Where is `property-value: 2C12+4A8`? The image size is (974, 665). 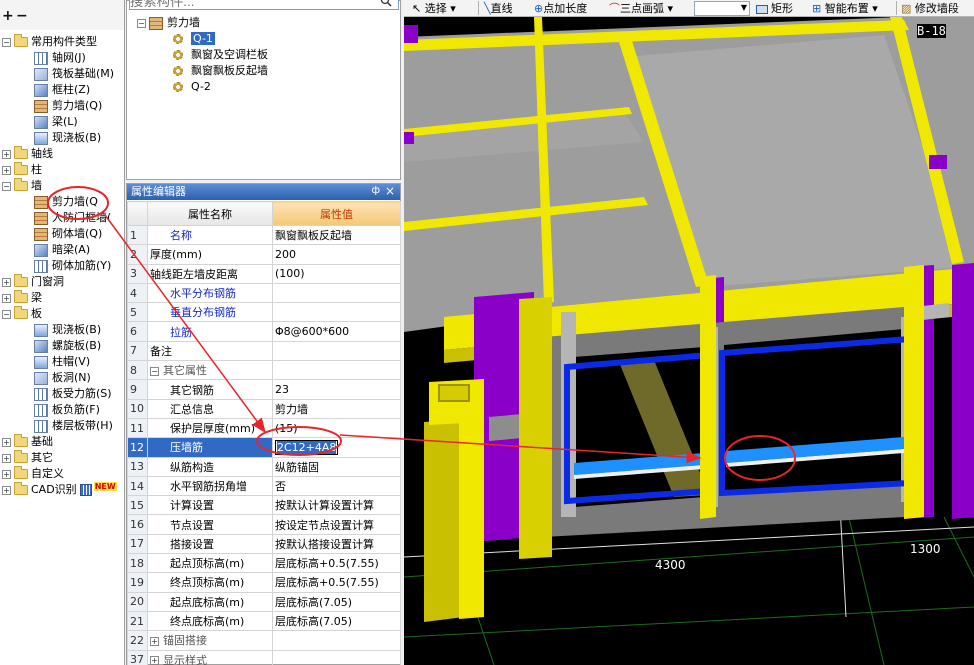 property-value: 2C12+4A8 is located at coordinates (336, 447).